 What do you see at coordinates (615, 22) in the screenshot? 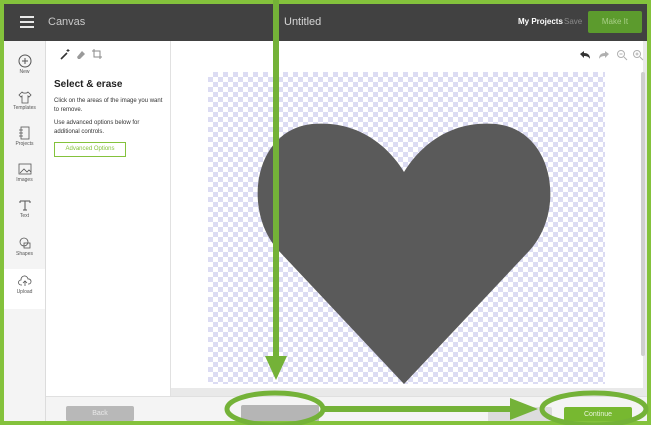
I see `make-it-button: Make It` at bounding box center [615, 22].